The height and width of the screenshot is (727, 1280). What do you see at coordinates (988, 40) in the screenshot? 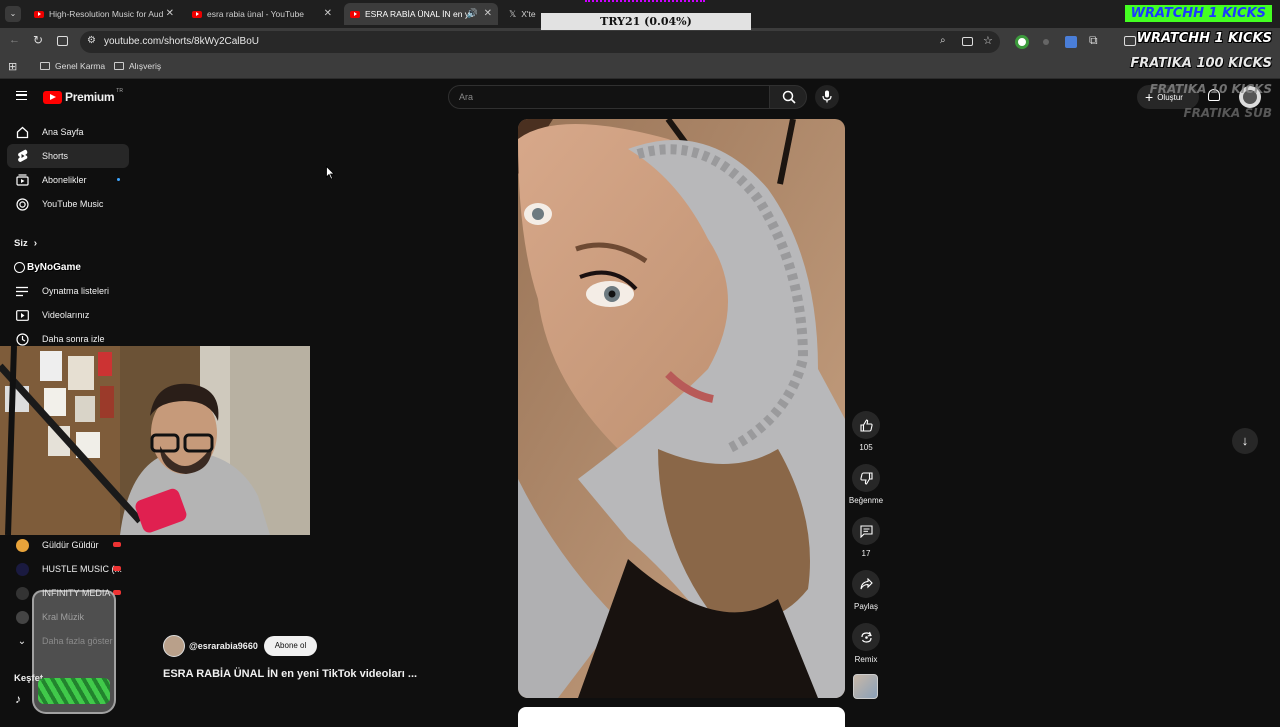
I see `bookmark-star-icon: ☆` at bounding box center [988, 40].